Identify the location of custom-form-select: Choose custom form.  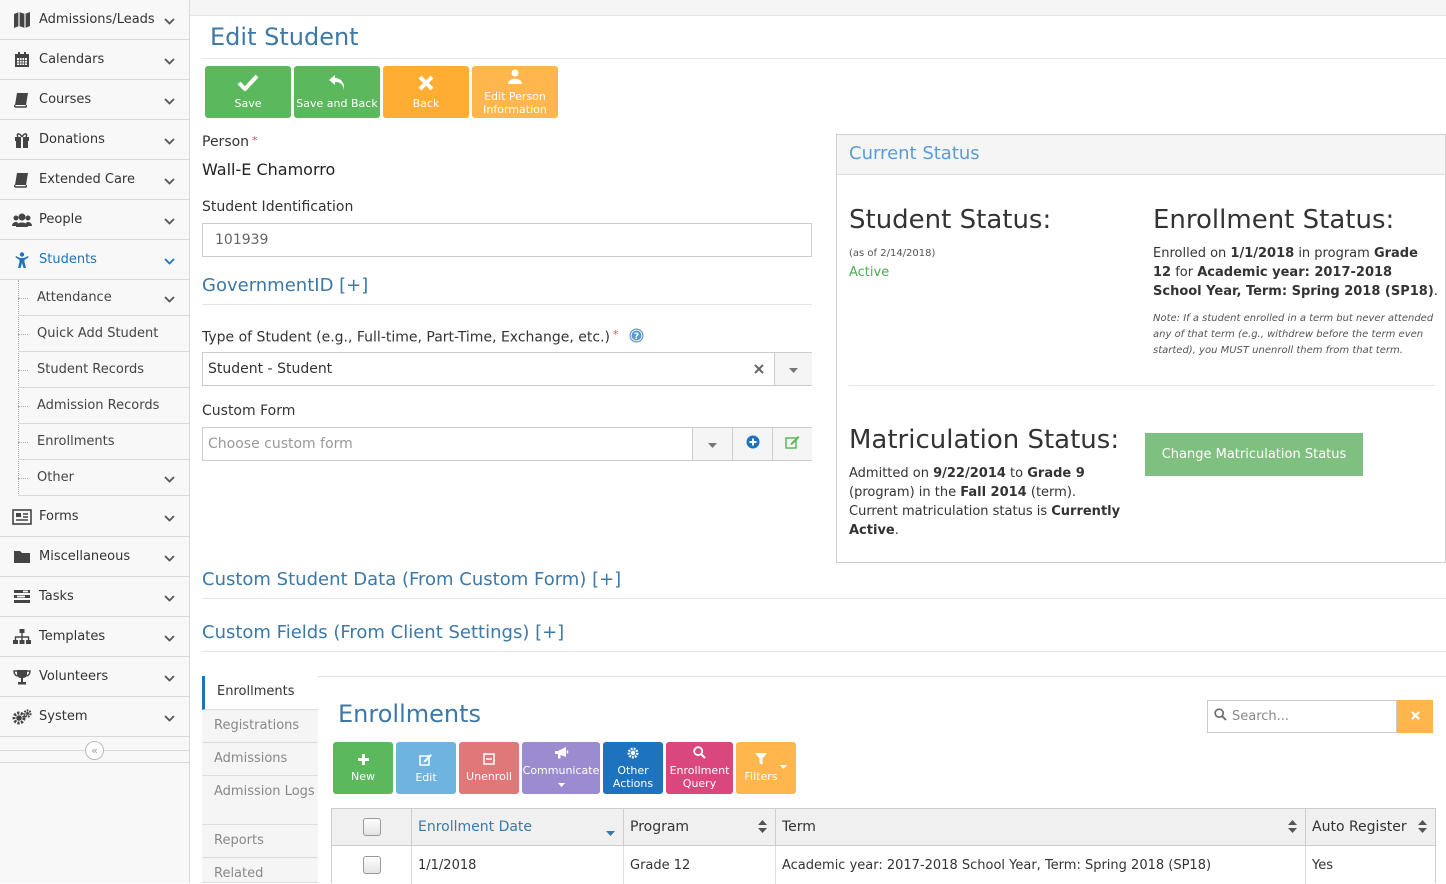
(507, 444).